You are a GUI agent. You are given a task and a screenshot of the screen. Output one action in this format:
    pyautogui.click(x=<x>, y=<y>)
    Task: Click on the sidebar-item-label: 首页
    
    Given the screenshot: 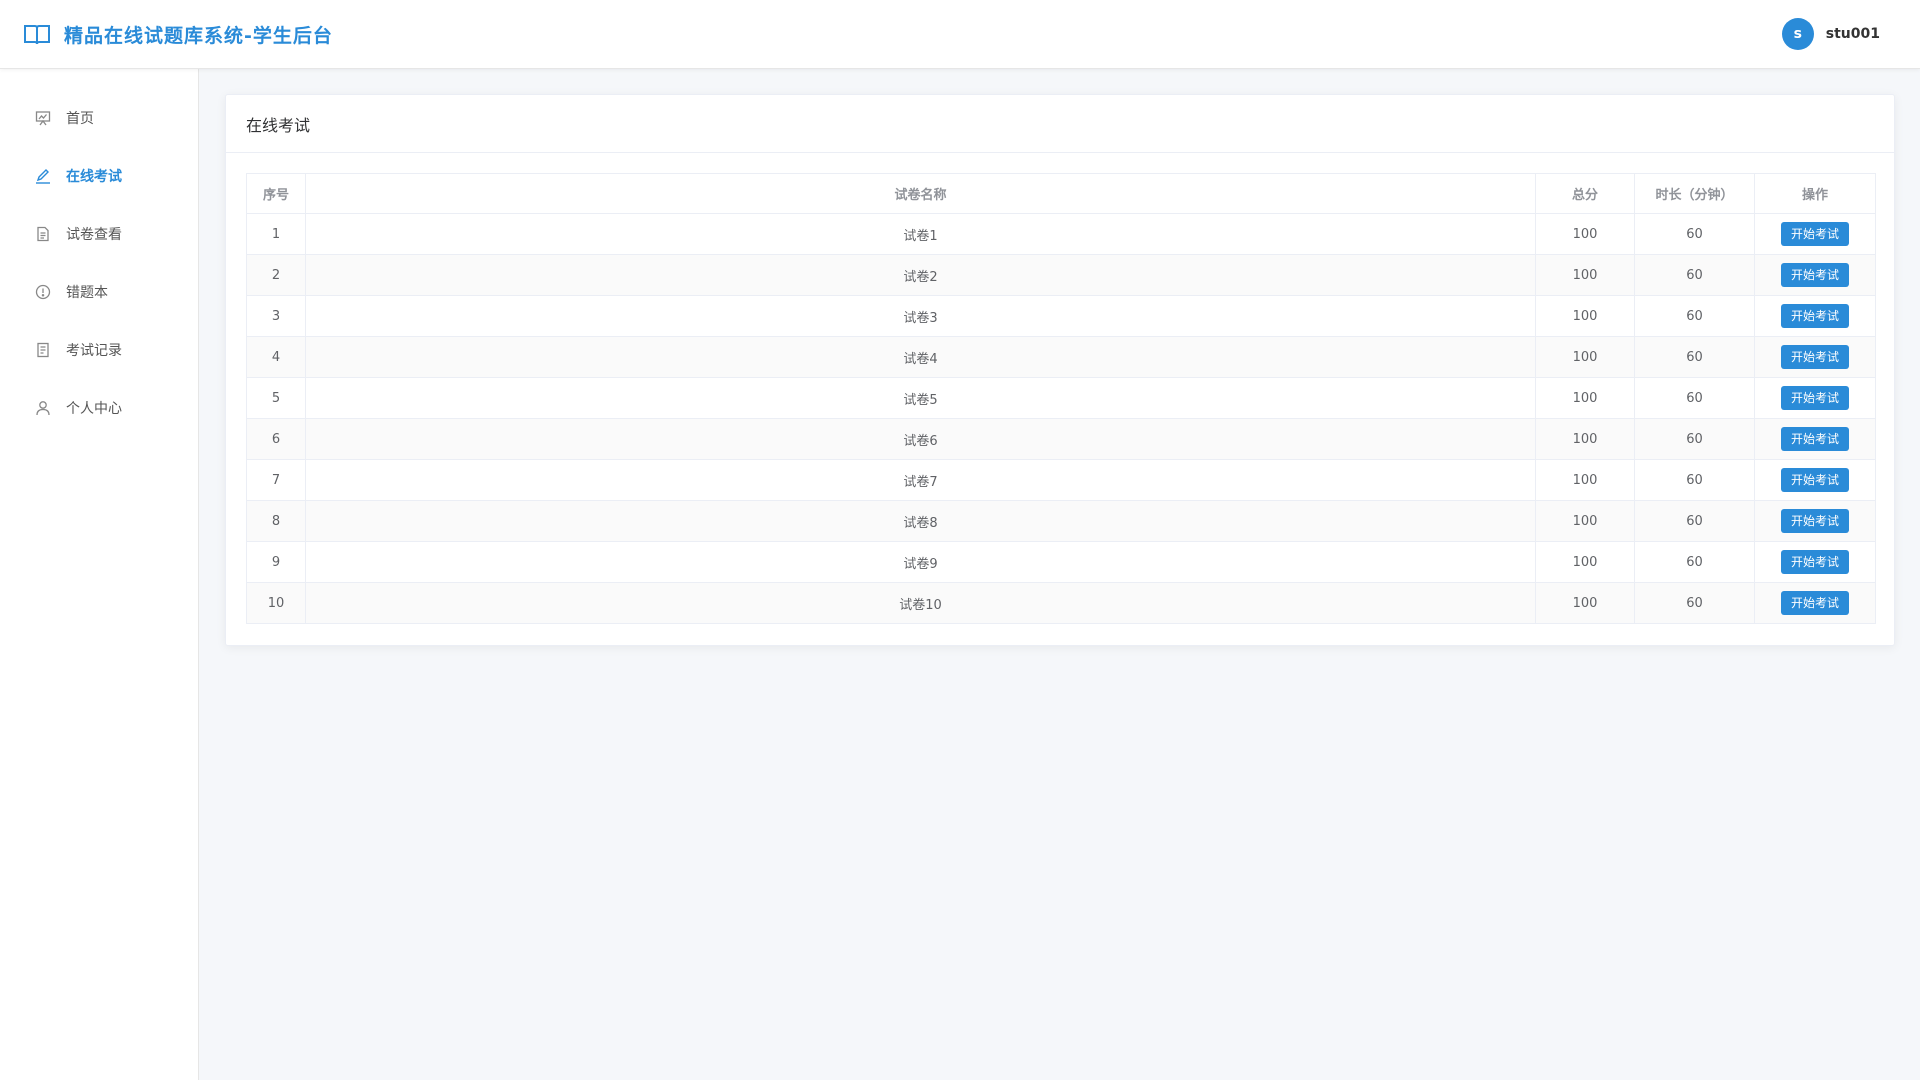 What is the action you would take?
    pyautogui.click(x=80, y=119)
    